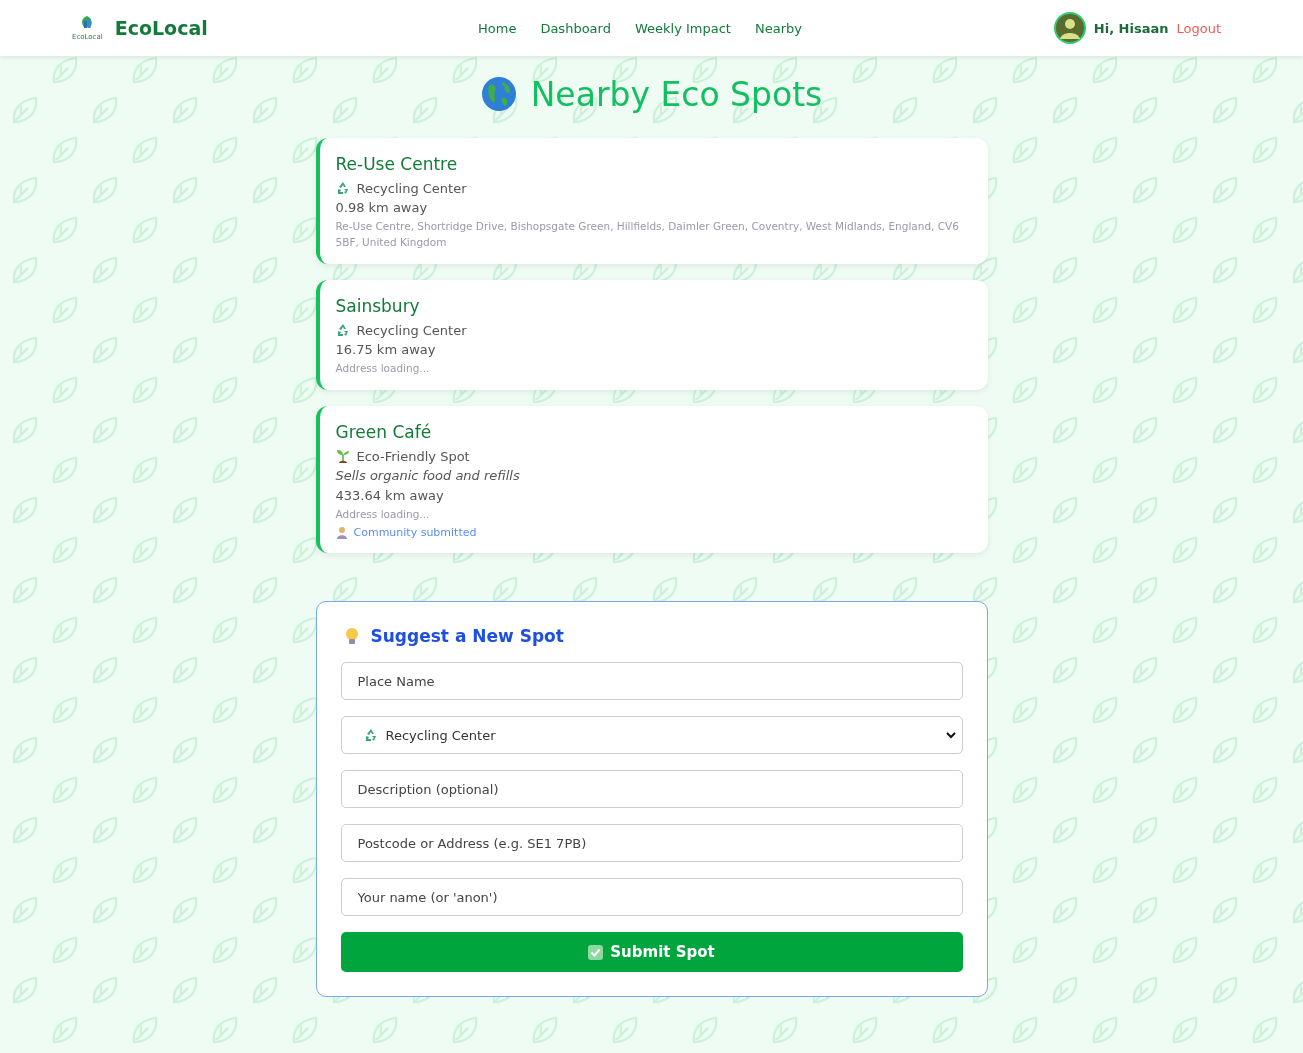  What do you see at coordinates (428, 476) in the screenshot?
I see `spot-description: Sells organic food and refills` at bounding box center [428, 476].